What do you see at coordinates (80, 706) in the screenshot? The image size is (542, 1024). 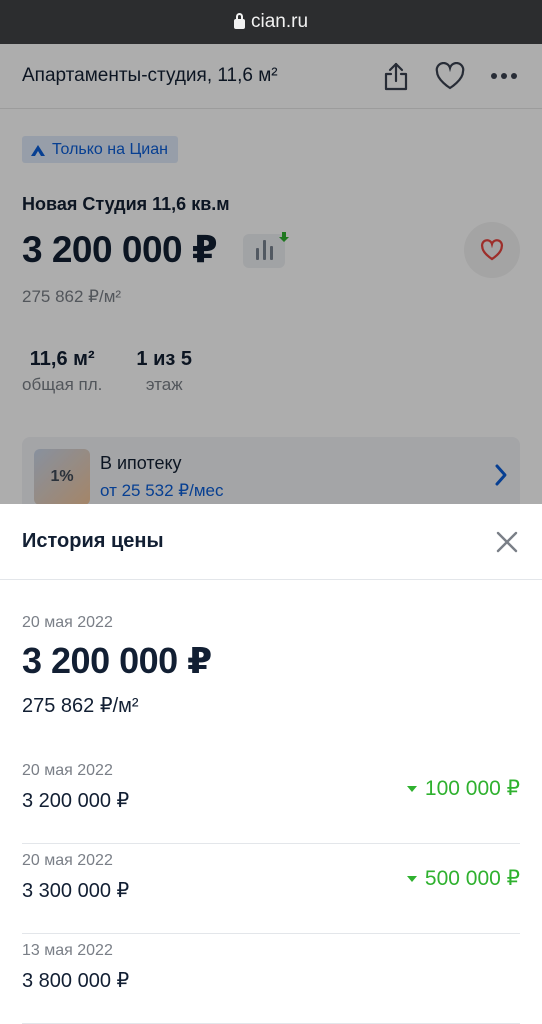 I see `current-price-per-meter: 275 862 ₽/м²` at bounding box center [80, 706].